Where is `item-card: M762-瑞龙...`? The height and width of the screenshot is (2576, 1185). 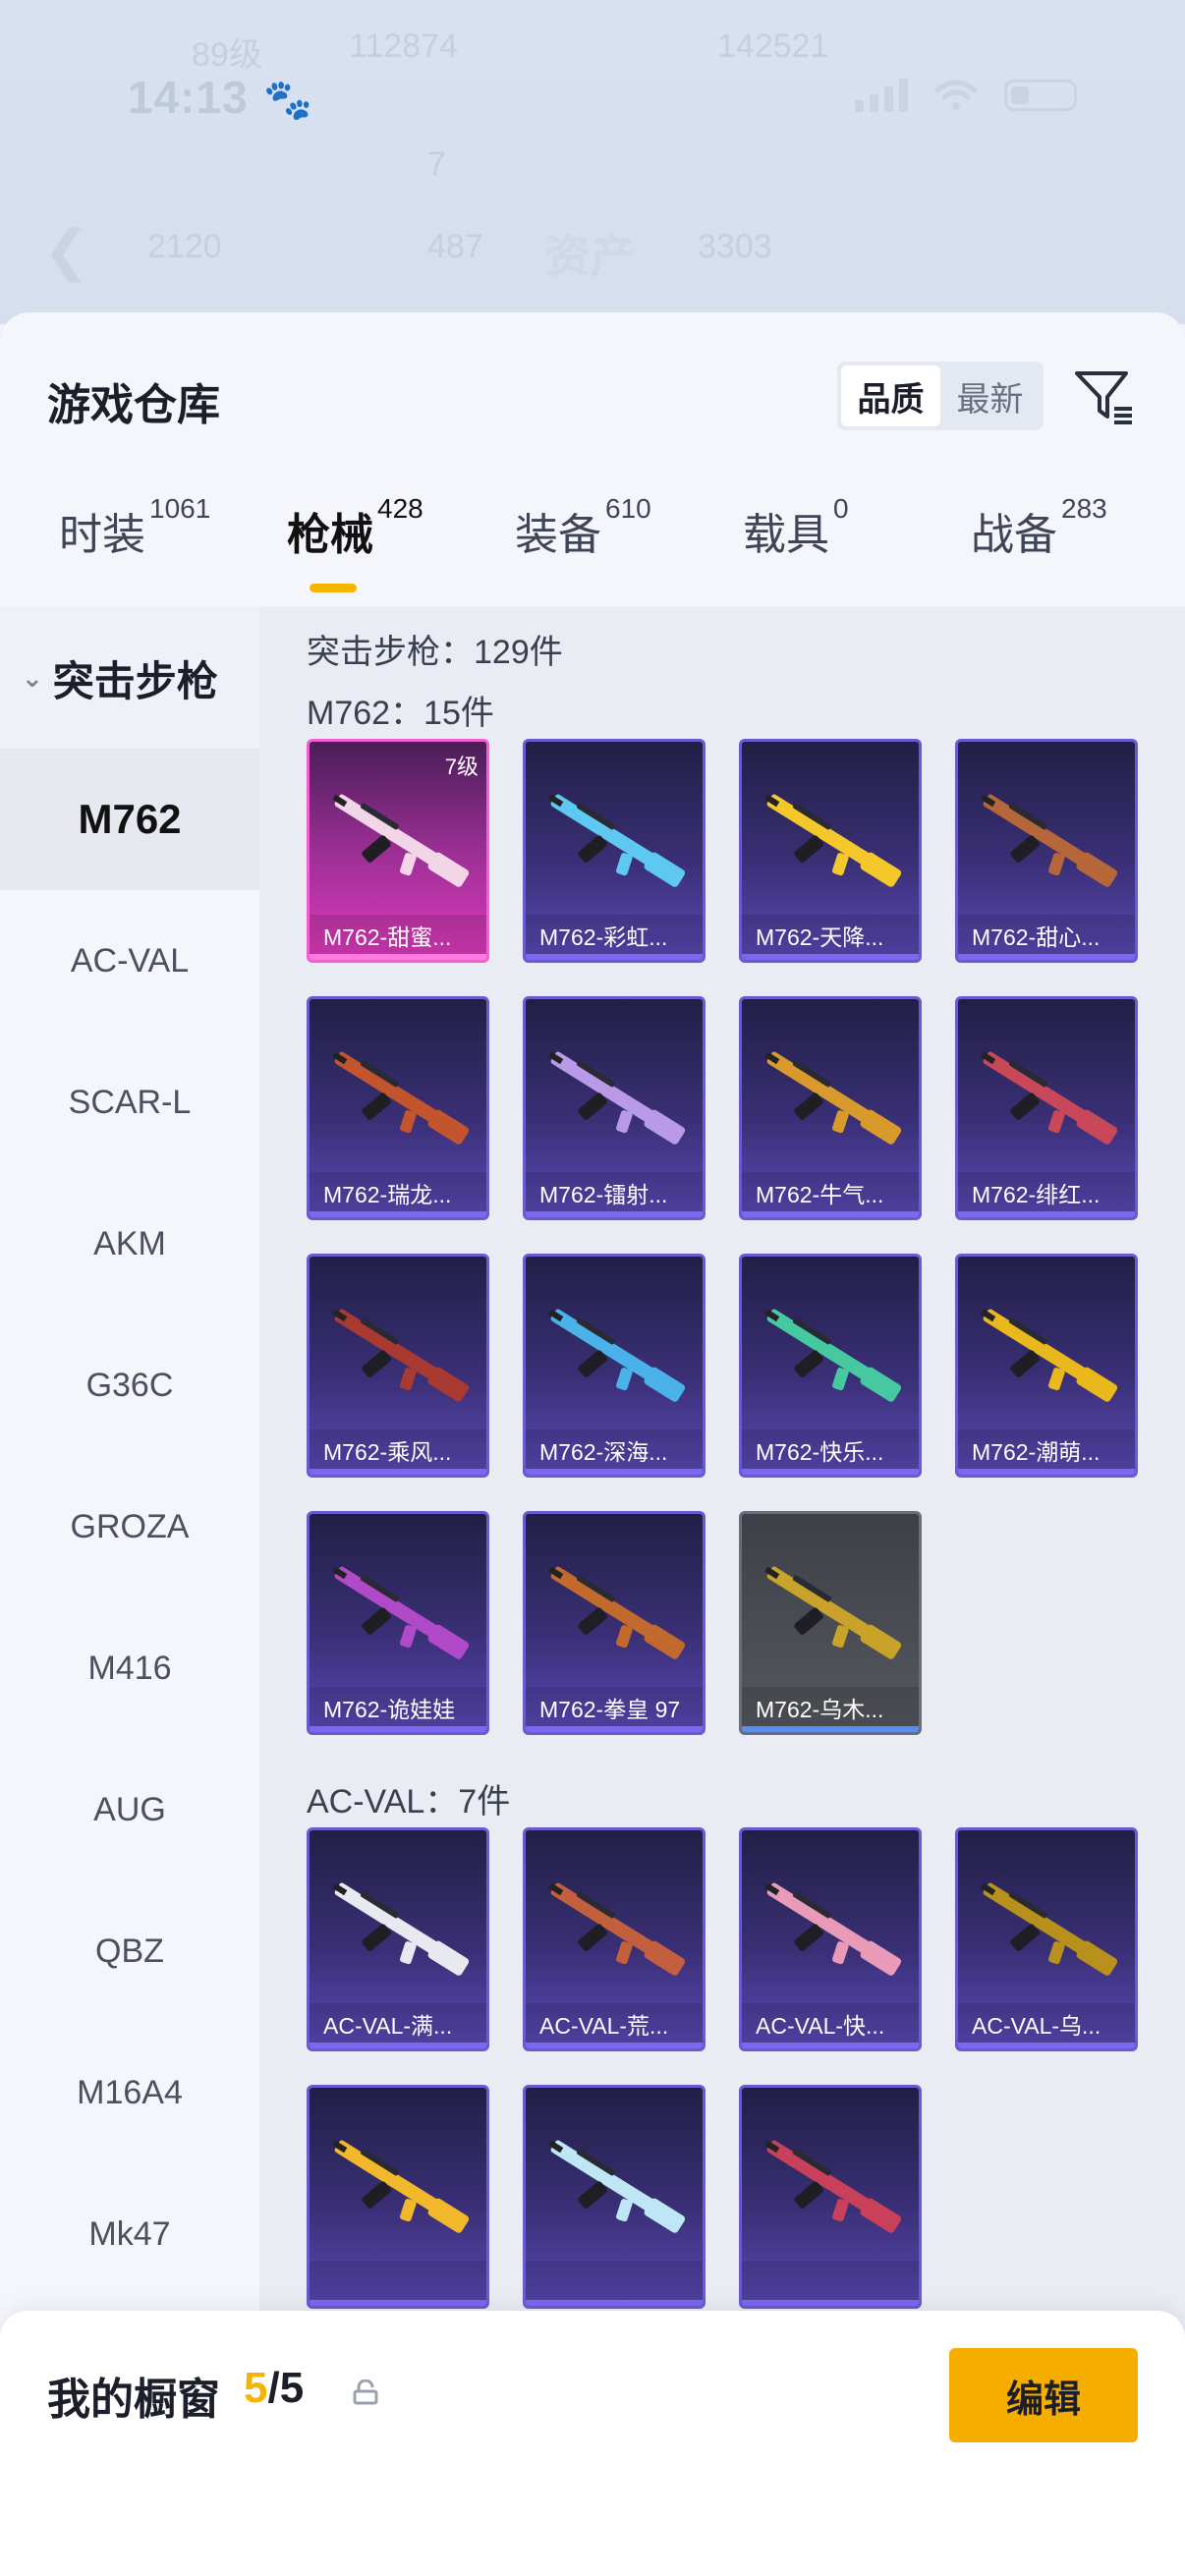
item-card: M762-瑞龙... is located at coordinates (398, 1108).